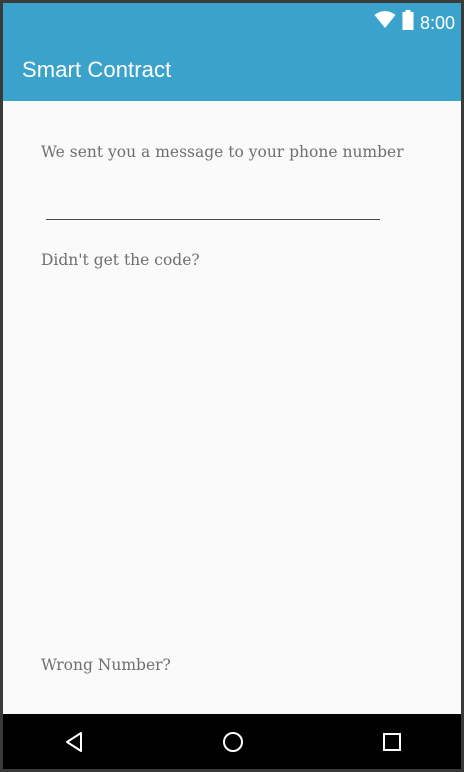 Image resolution: width=464 pixels, height=772 pixels. What do you see at coordinates (392, 742) in the screenshot?
I see `recents-icon` at bounding box center [392, 742].